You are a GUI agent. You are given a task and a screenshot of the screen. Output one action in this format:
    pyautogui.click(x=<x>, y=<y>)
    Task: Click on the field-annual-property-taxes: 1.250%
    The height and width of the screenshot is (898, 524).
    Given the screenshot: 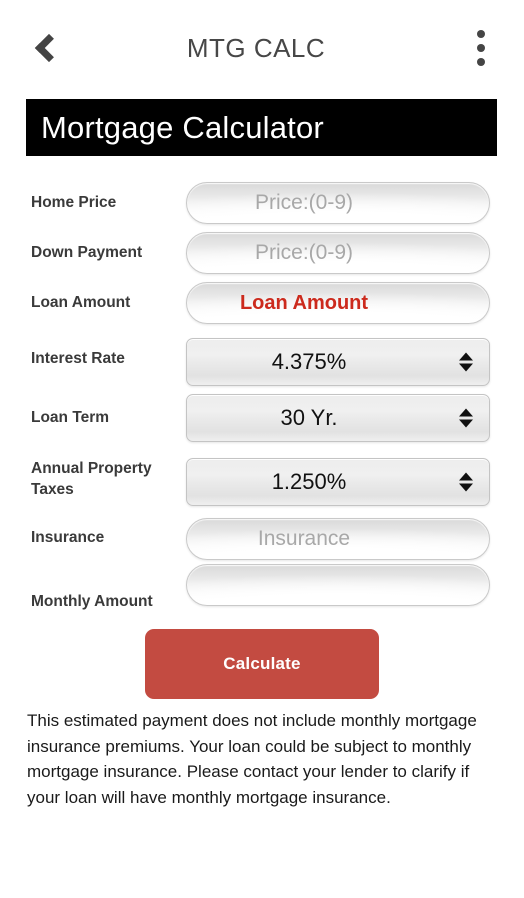 What is the action you would take?
    pyautogui.click(x=338, y=482)
    